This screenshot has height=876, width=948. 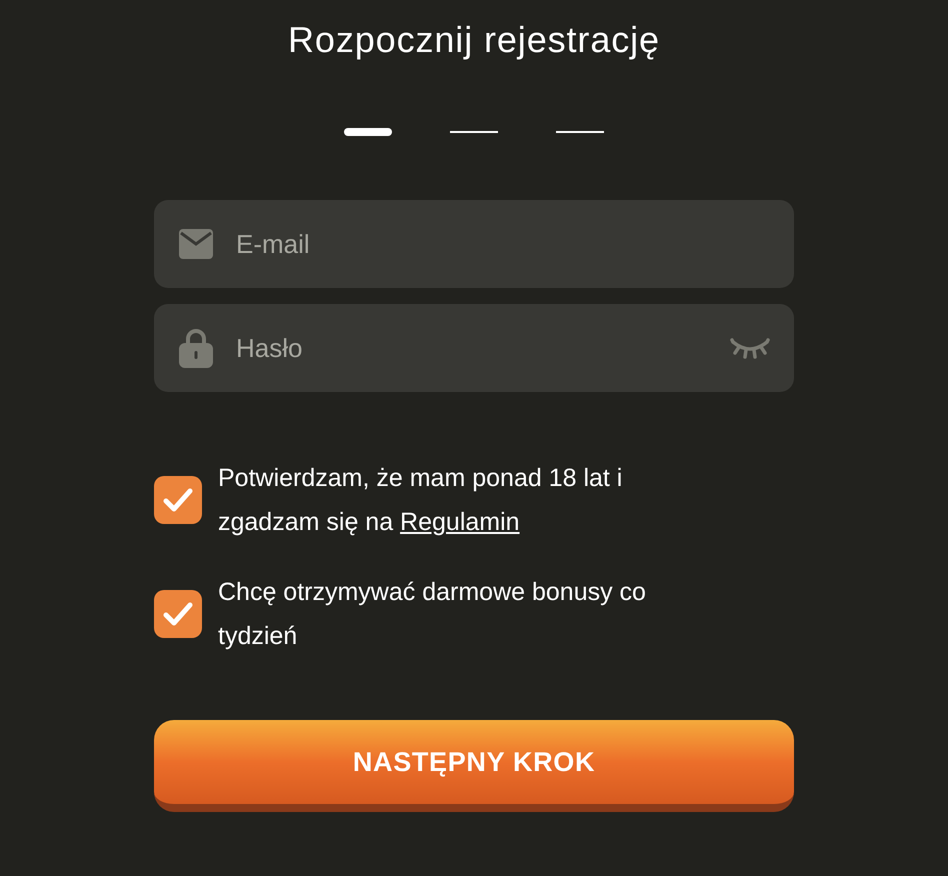 What do you see at coordinates (432, 614) in the screenshot?
I see `checkbox-label: Chcę otrzymywać darmowe bonusy co tydzień` at bounding box center [432, 614].